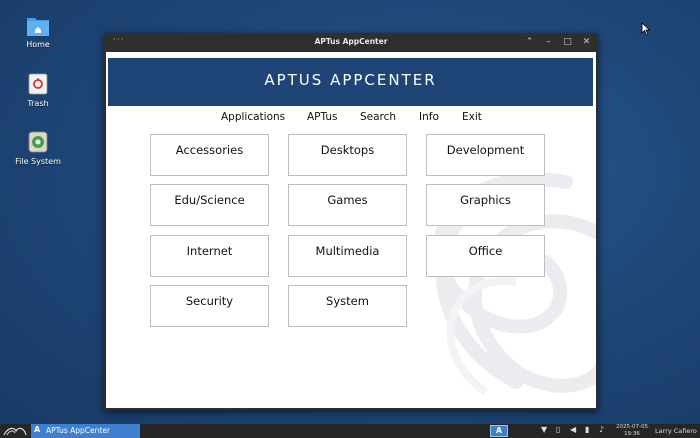  What do you see at coordinates (209, 205) in the screenshot?
I see `category-button-edu-science: Edu/Science` at bounding box center [209, 205].